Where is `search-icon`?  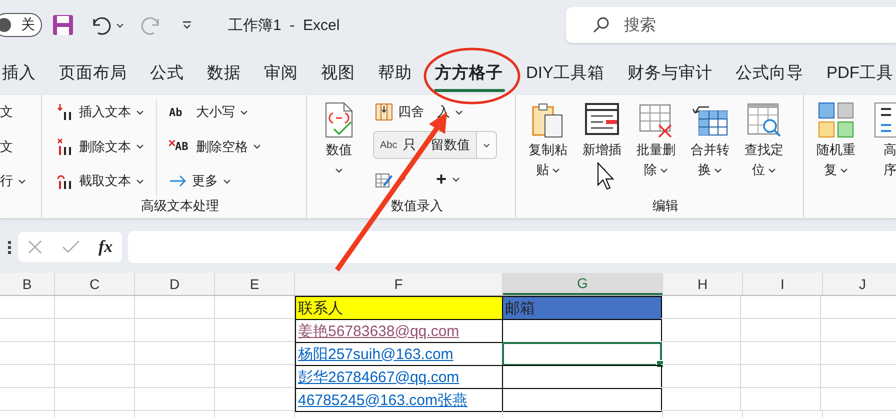 search-icon is located at coordinates (601, 25).